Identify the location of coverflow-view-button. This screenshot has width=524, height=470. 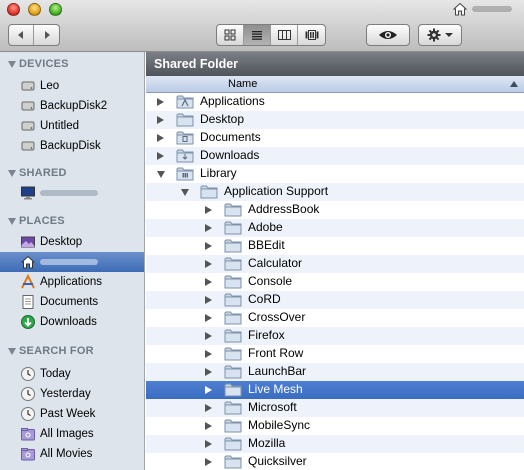
(311, 35).